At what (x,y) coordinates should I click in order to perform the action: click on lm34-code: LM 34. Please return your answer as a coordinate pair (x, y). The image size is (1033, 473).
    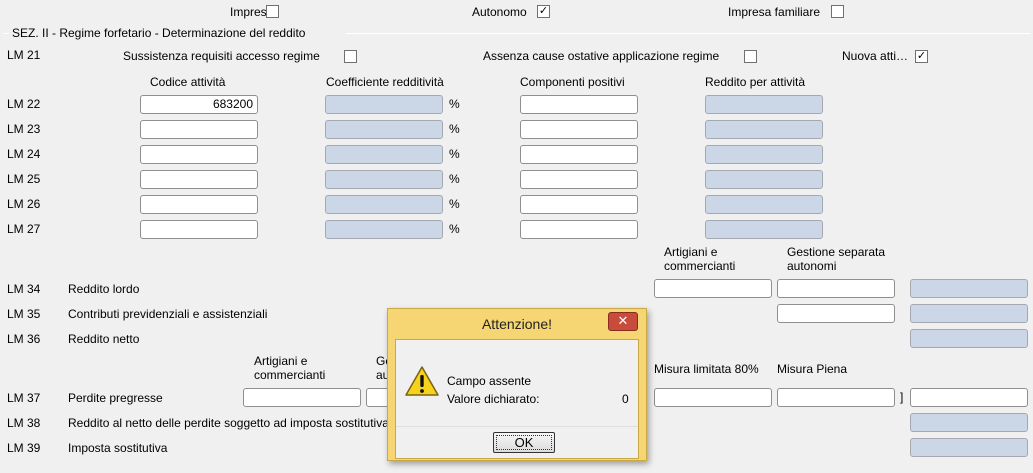
    Looking at the image, I should click on (24, 289).